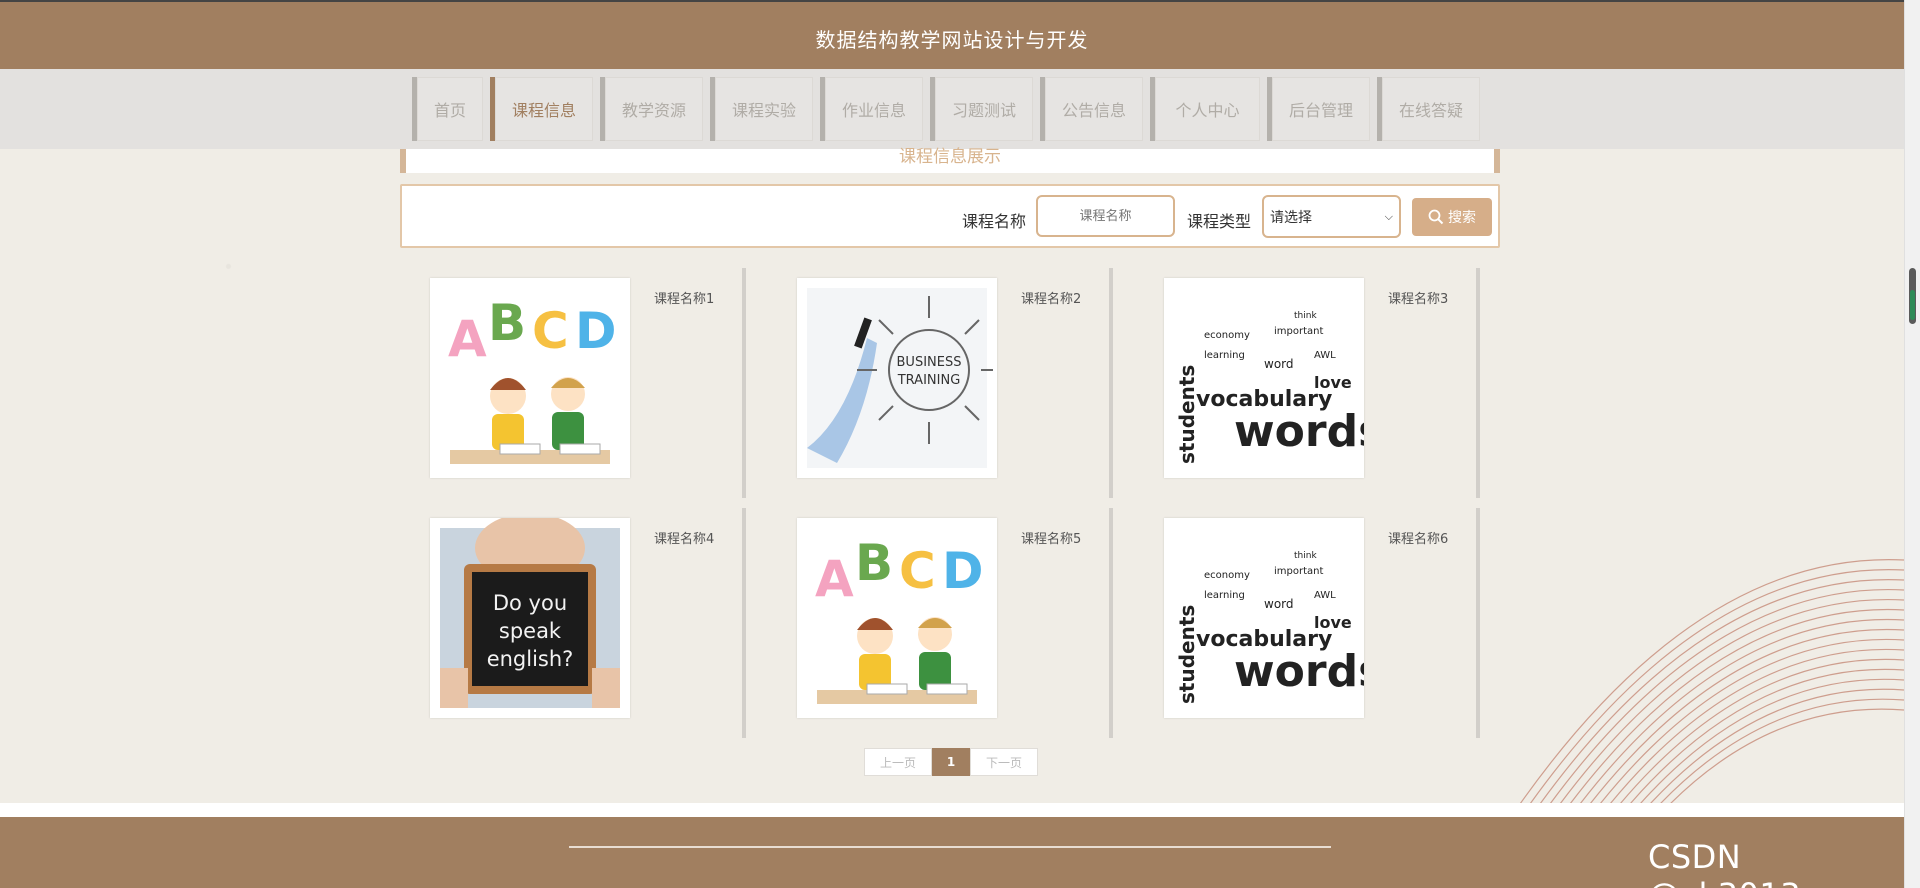 The height and width of the screenshot is (888, 1920). What do you see at coordinates (684, 537) in the screenshot?
I see `course-name-4: 课程名称4` at bounding box center [684, 537].